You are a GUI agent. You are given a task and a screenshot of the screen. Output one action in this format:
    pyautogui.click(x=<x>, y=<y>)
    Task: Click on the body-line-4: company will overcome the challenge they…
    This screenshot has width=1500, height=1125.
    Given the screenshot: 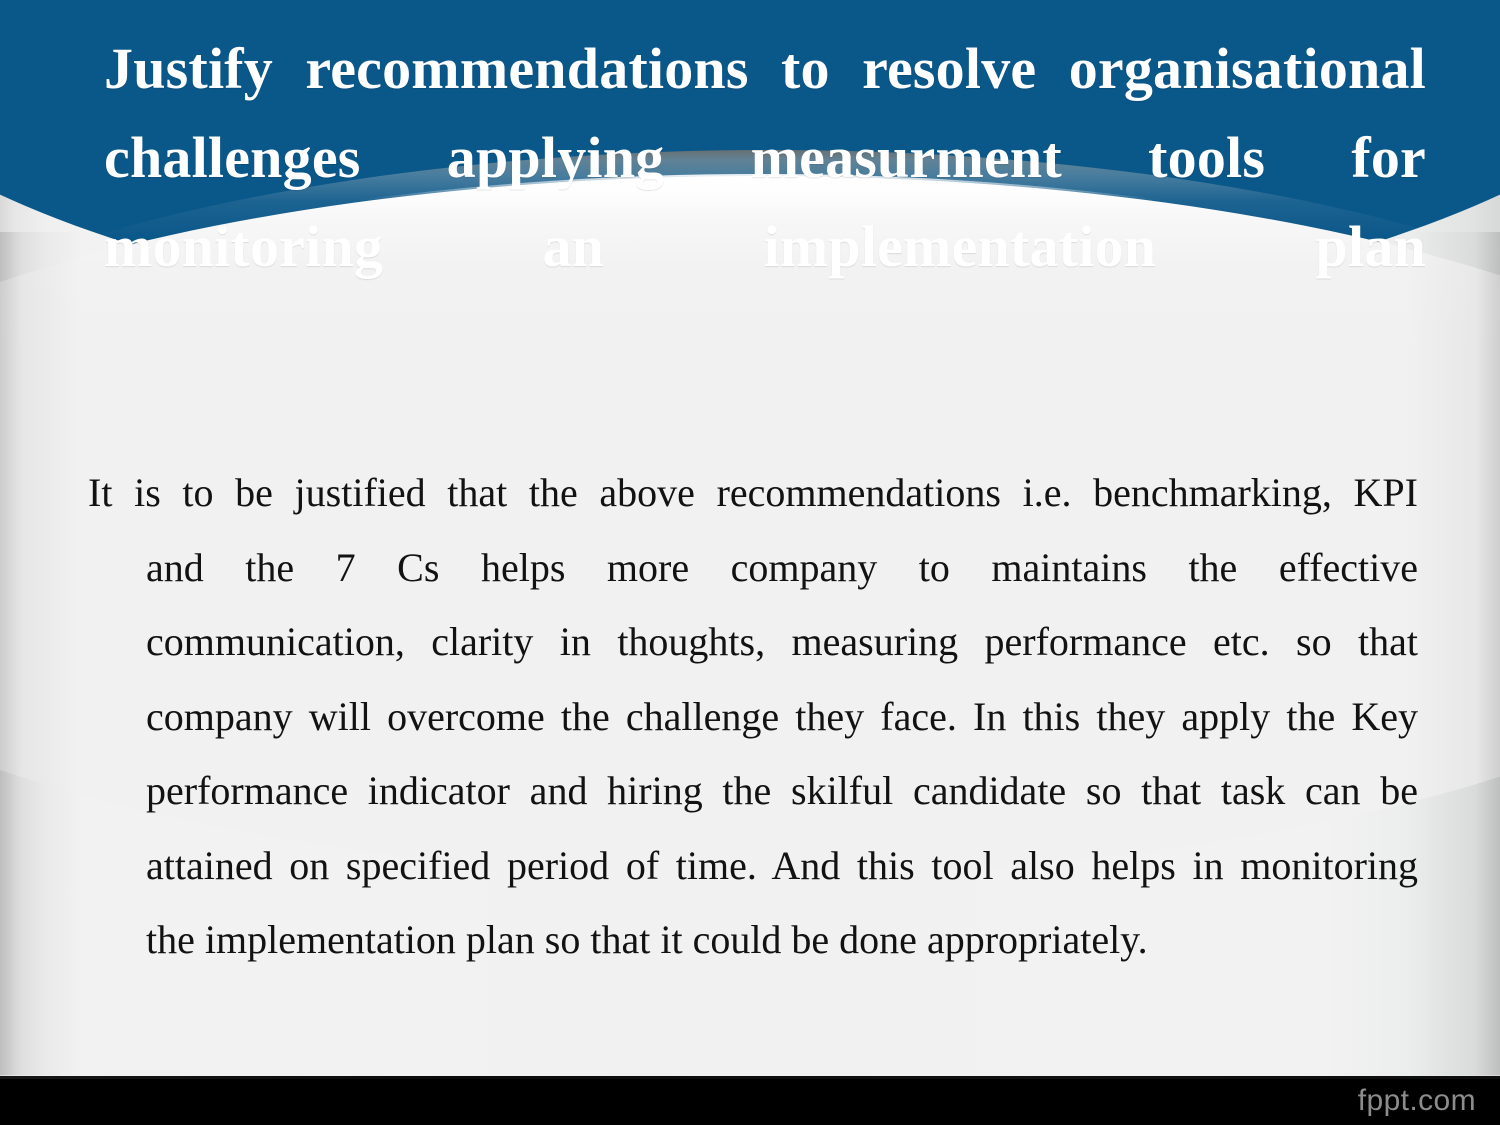 What is the action you would take?
    pyautogui.click(x=782, y=716)
    